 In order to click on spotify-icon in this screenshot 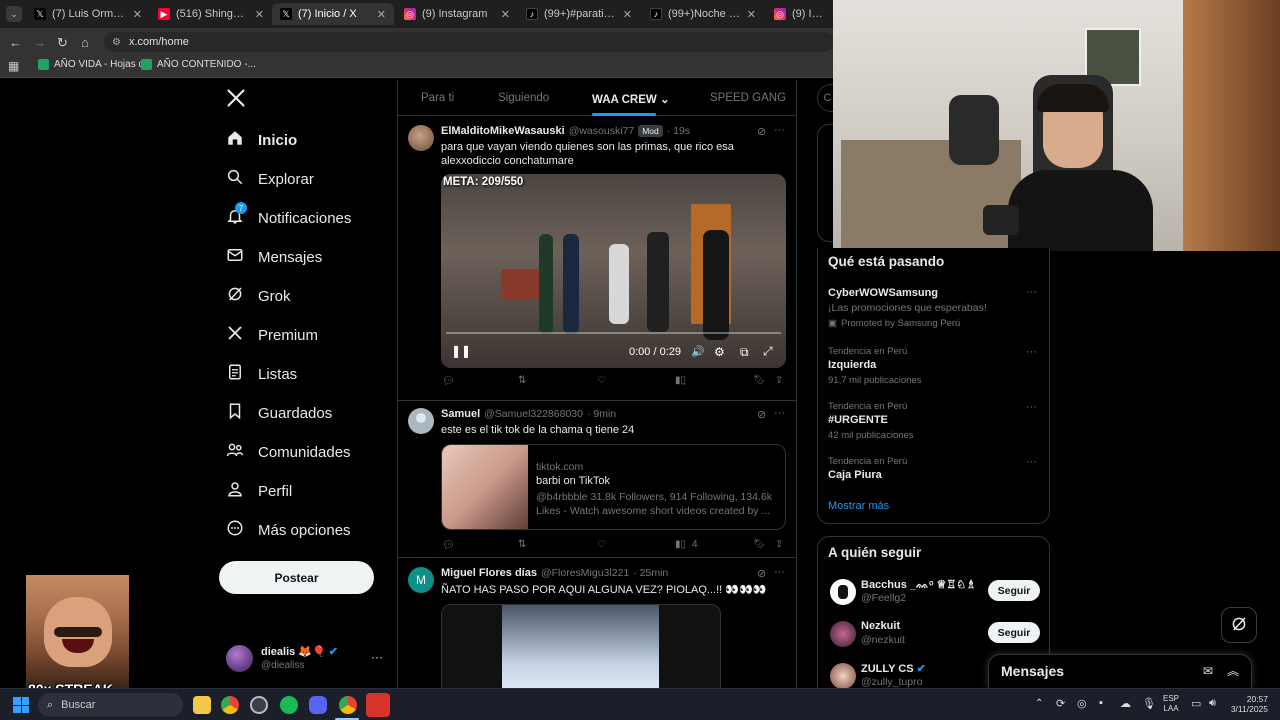, I will do `click(289, 705)`.